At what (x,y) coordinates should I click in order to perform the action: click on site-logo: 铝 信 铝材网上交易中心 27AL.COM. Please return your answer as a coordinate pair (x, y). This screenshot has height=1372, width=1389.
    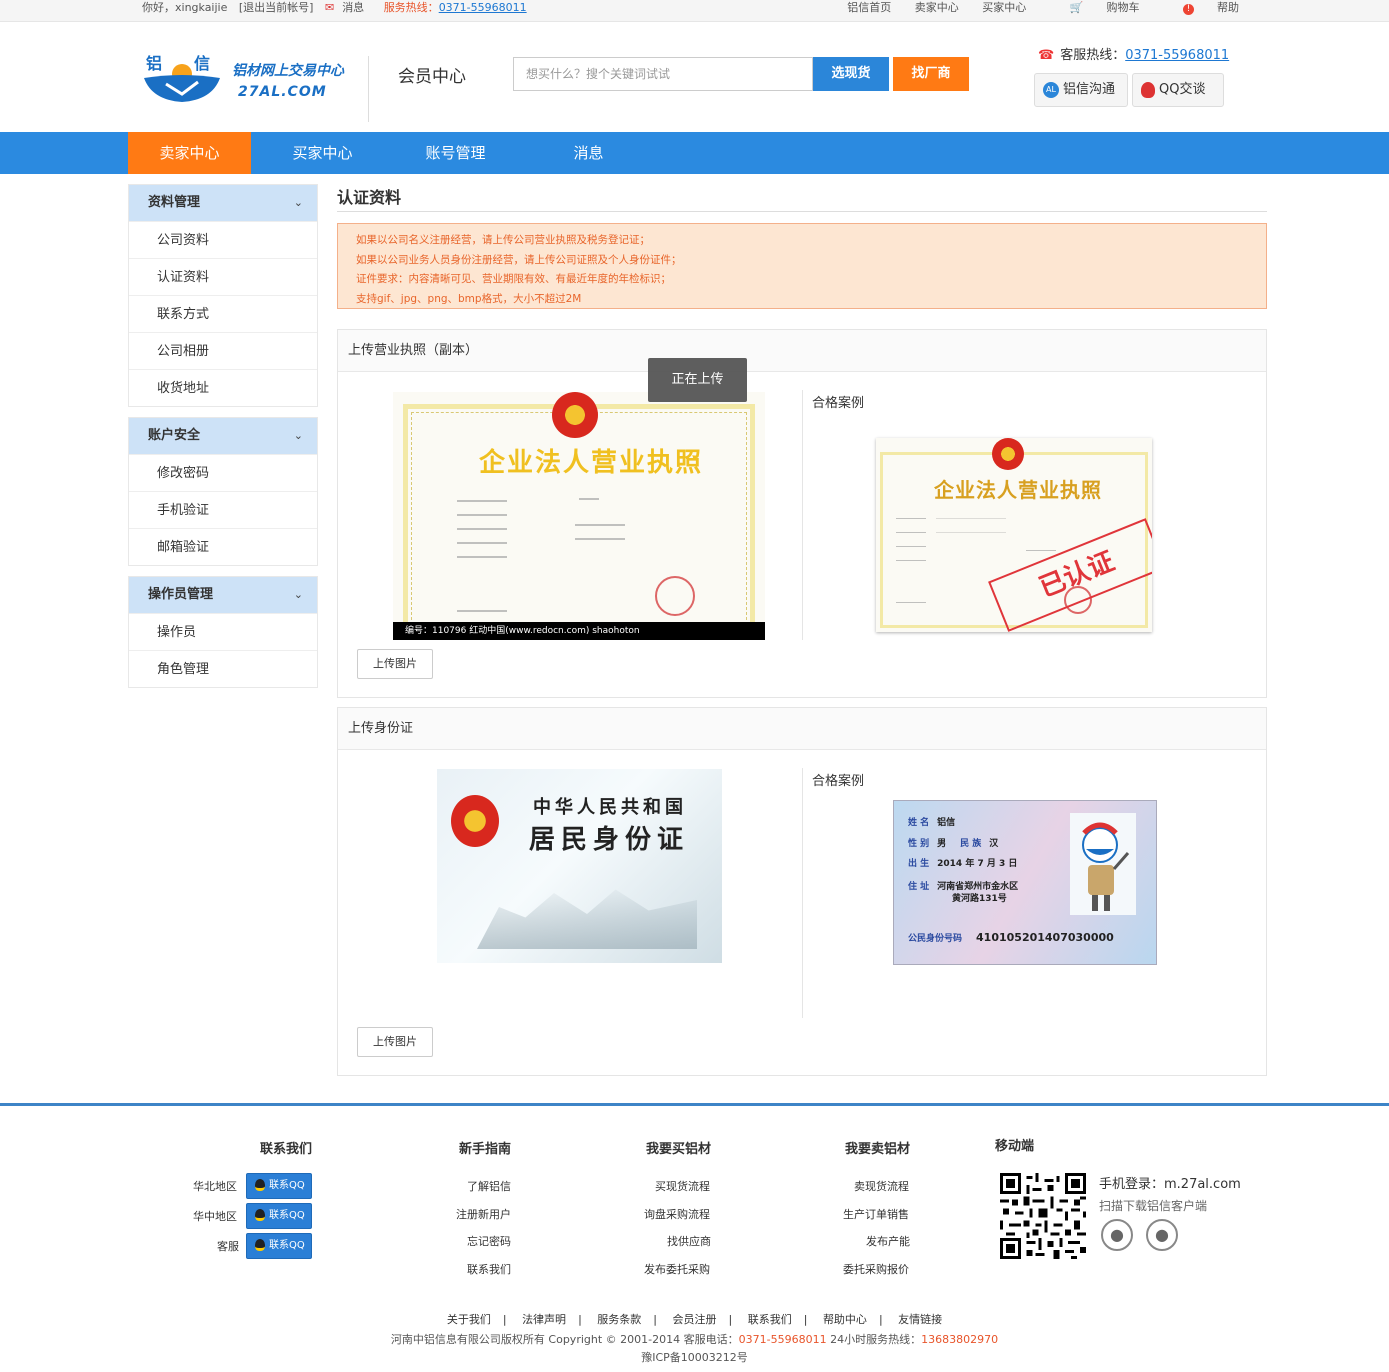
    Looking at the image, I should click on (245, 90).